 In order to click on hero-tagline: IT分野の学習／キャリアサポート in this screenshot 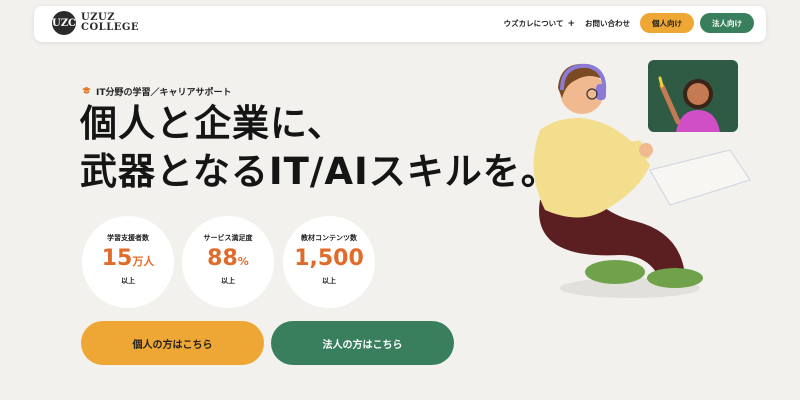, I will do `click(157, 91)`.